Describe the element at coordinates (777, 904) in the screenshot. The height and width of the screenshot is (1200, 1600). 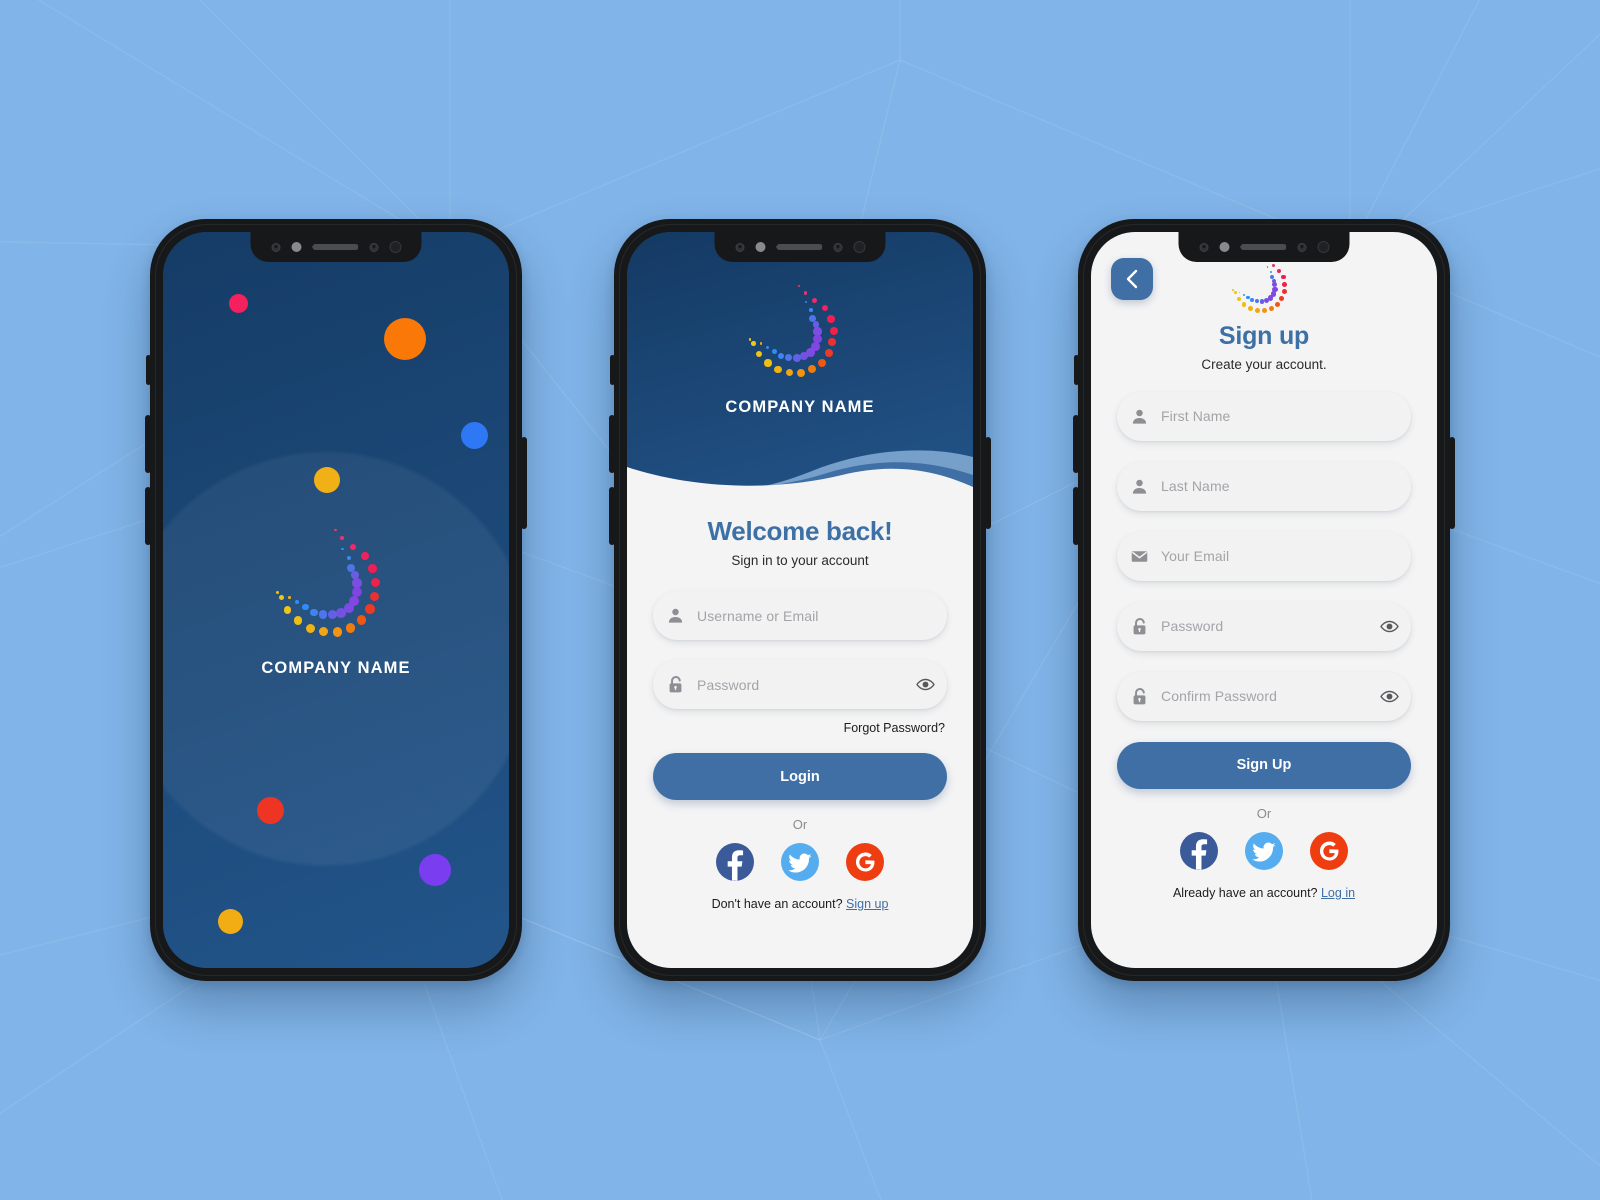
I see `login-footnote-text: Don't have an account?` at that location.